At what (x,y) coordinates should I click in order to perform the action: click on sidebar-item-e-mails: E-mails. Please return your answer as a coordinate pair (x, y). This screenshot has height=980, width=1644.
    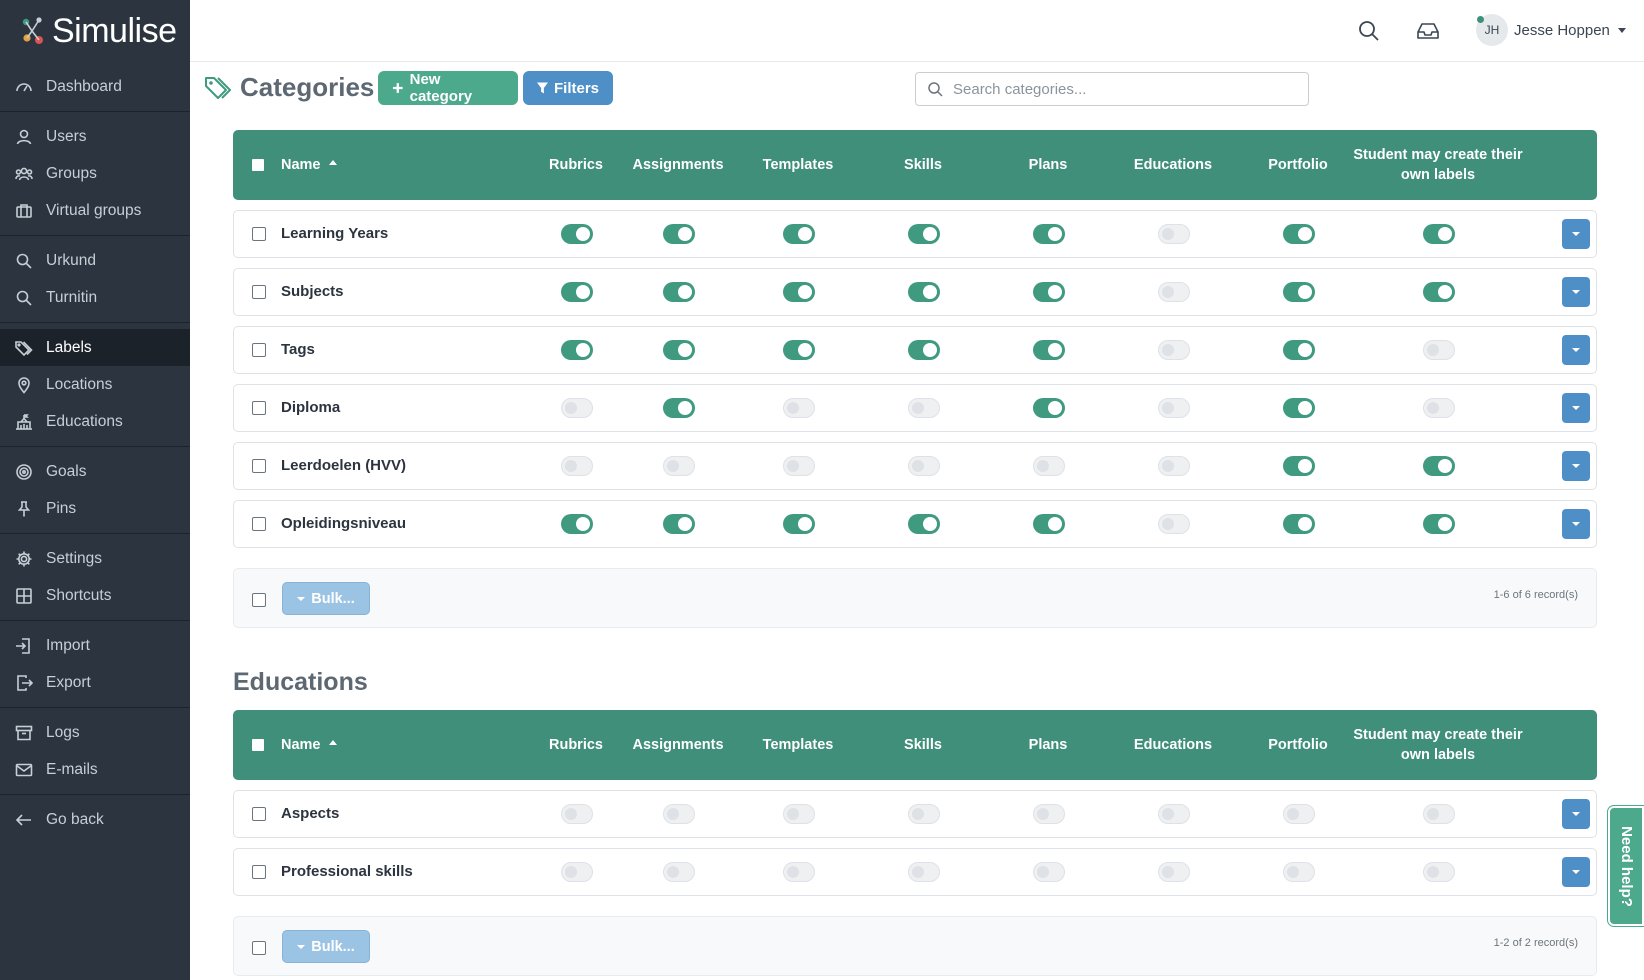
    Looking at the image, I should click on (95, 769).